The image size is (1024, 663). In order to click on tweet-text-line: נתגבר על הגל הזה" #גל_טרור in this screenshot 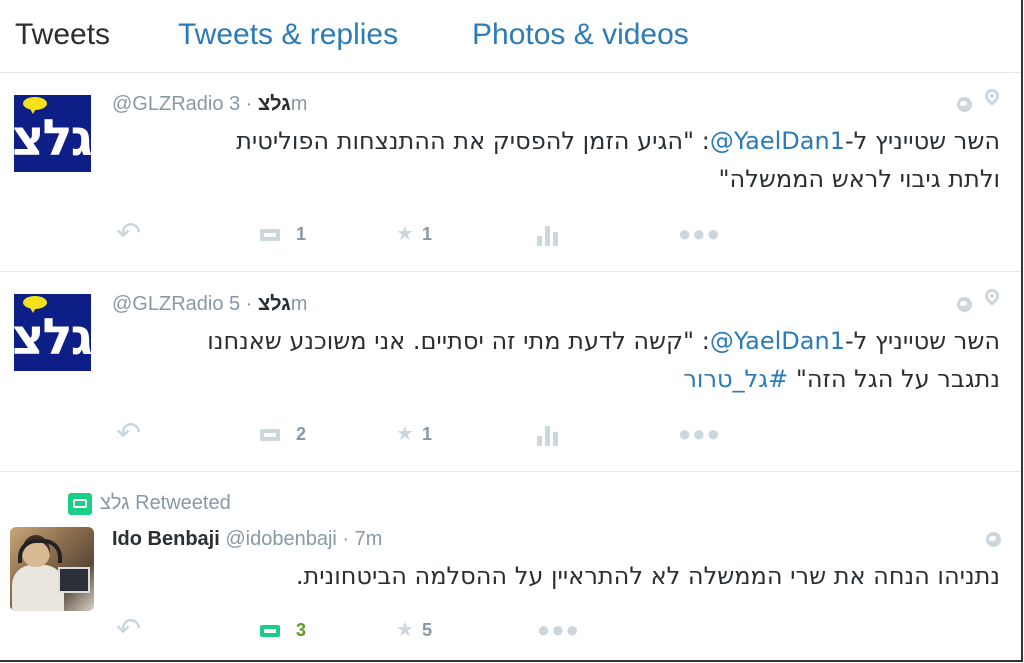, I will do `click(841, 379)`.